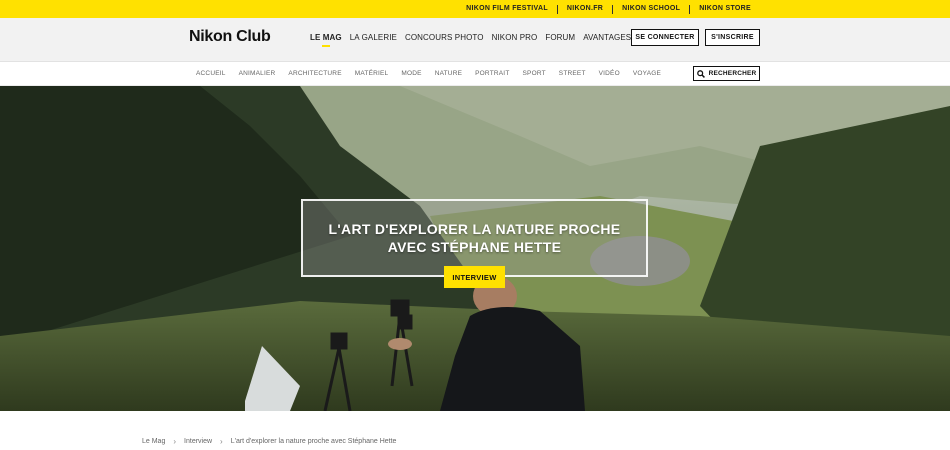 This screenshot has height=450, width=950. Describe the element at coordinates (700, 73) in the screenshot. I see `search-icon` at that location.